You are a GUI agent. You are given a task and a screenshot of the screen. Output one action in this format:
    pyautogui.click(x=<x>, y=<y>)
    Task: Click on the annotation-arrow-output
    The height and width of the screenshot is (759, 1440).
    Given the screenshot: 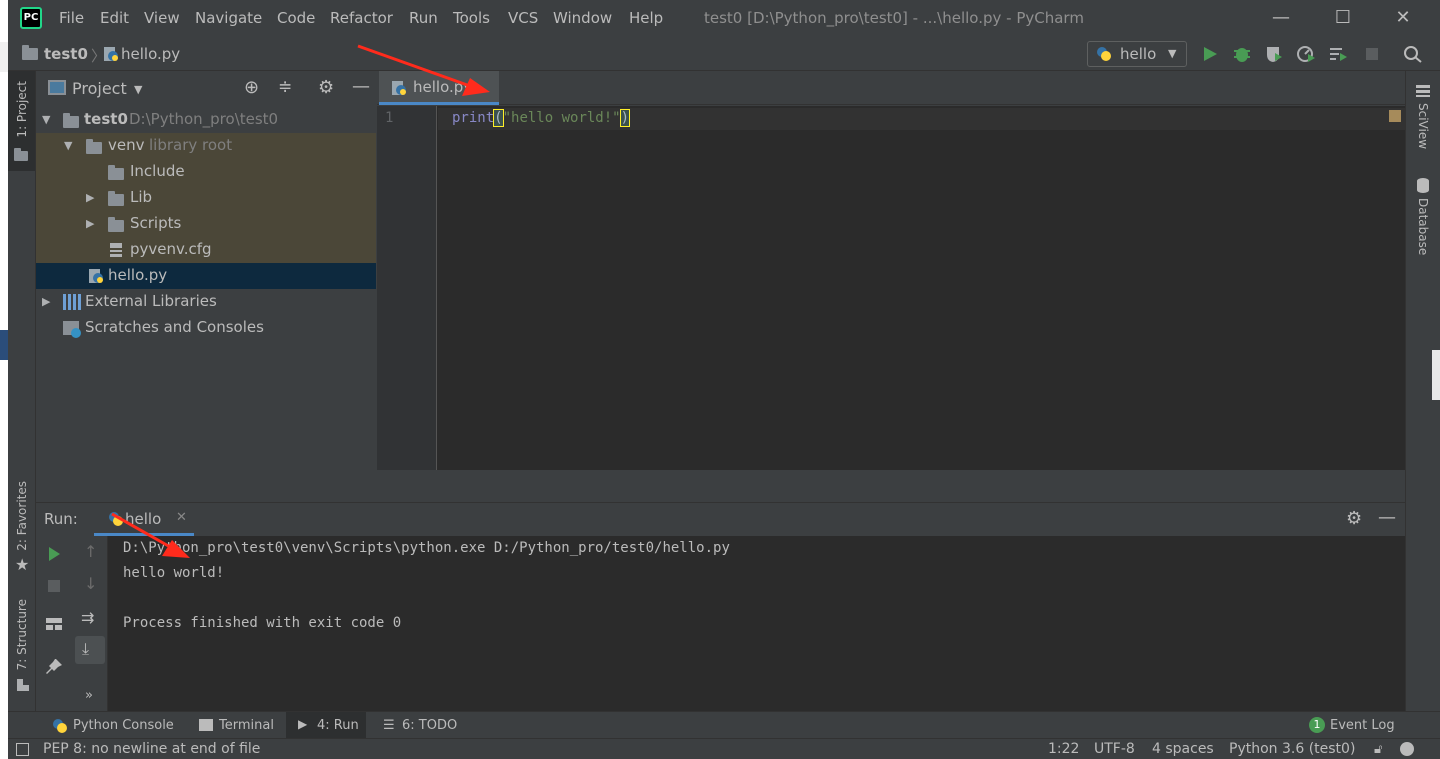 What is the action you would take?
    pyautogui.click(x=142, y=531)
    